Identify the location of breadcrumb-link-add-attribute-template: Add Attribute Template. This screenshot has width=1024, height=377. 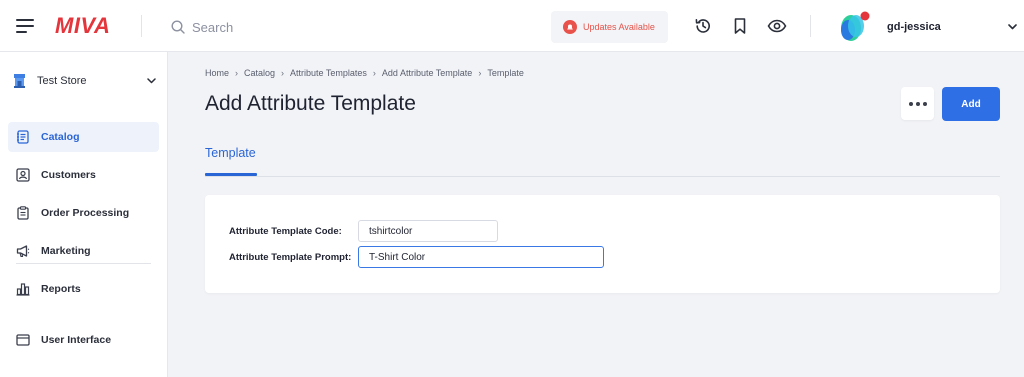
(427, 73).